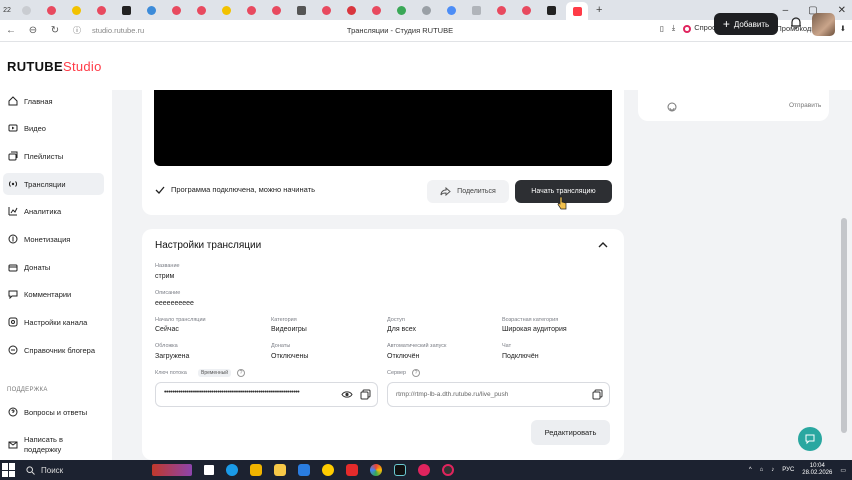  I want to click on edge-icon, so click(232, 470).